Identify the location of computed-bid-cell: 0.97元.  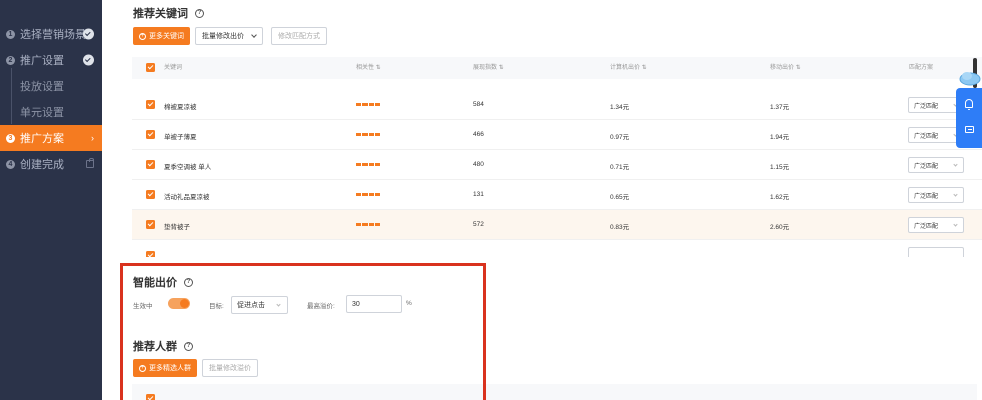
(619, 136).